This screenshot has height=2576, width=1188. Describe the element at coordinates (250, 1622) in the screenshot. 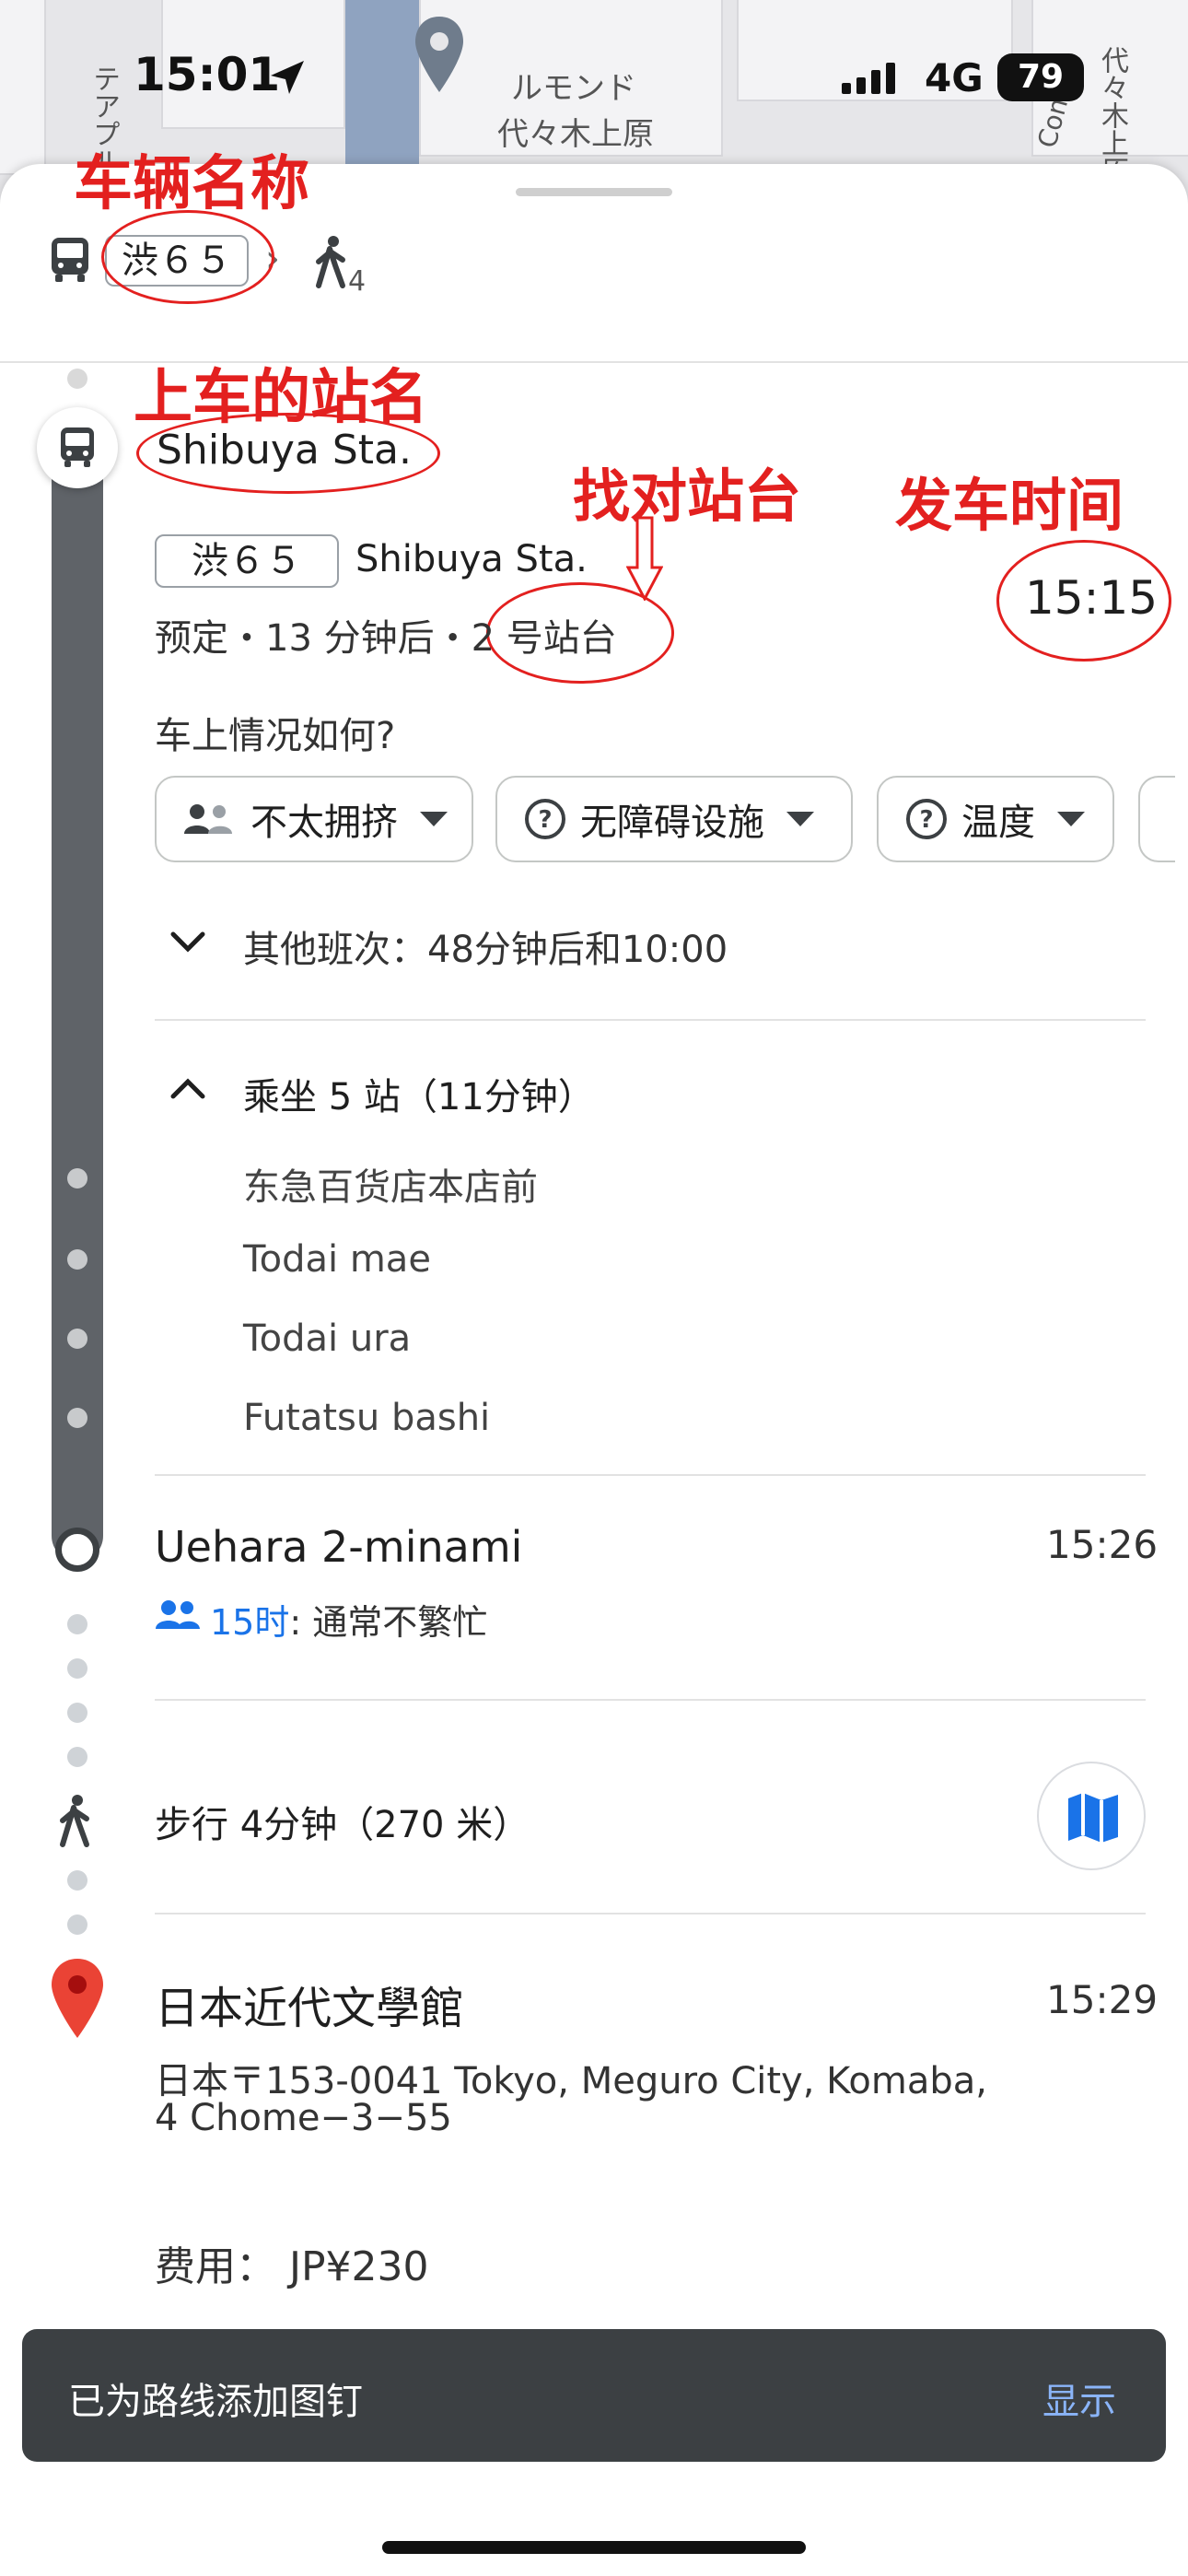

I see `crowd-hour: 15时` at that location.